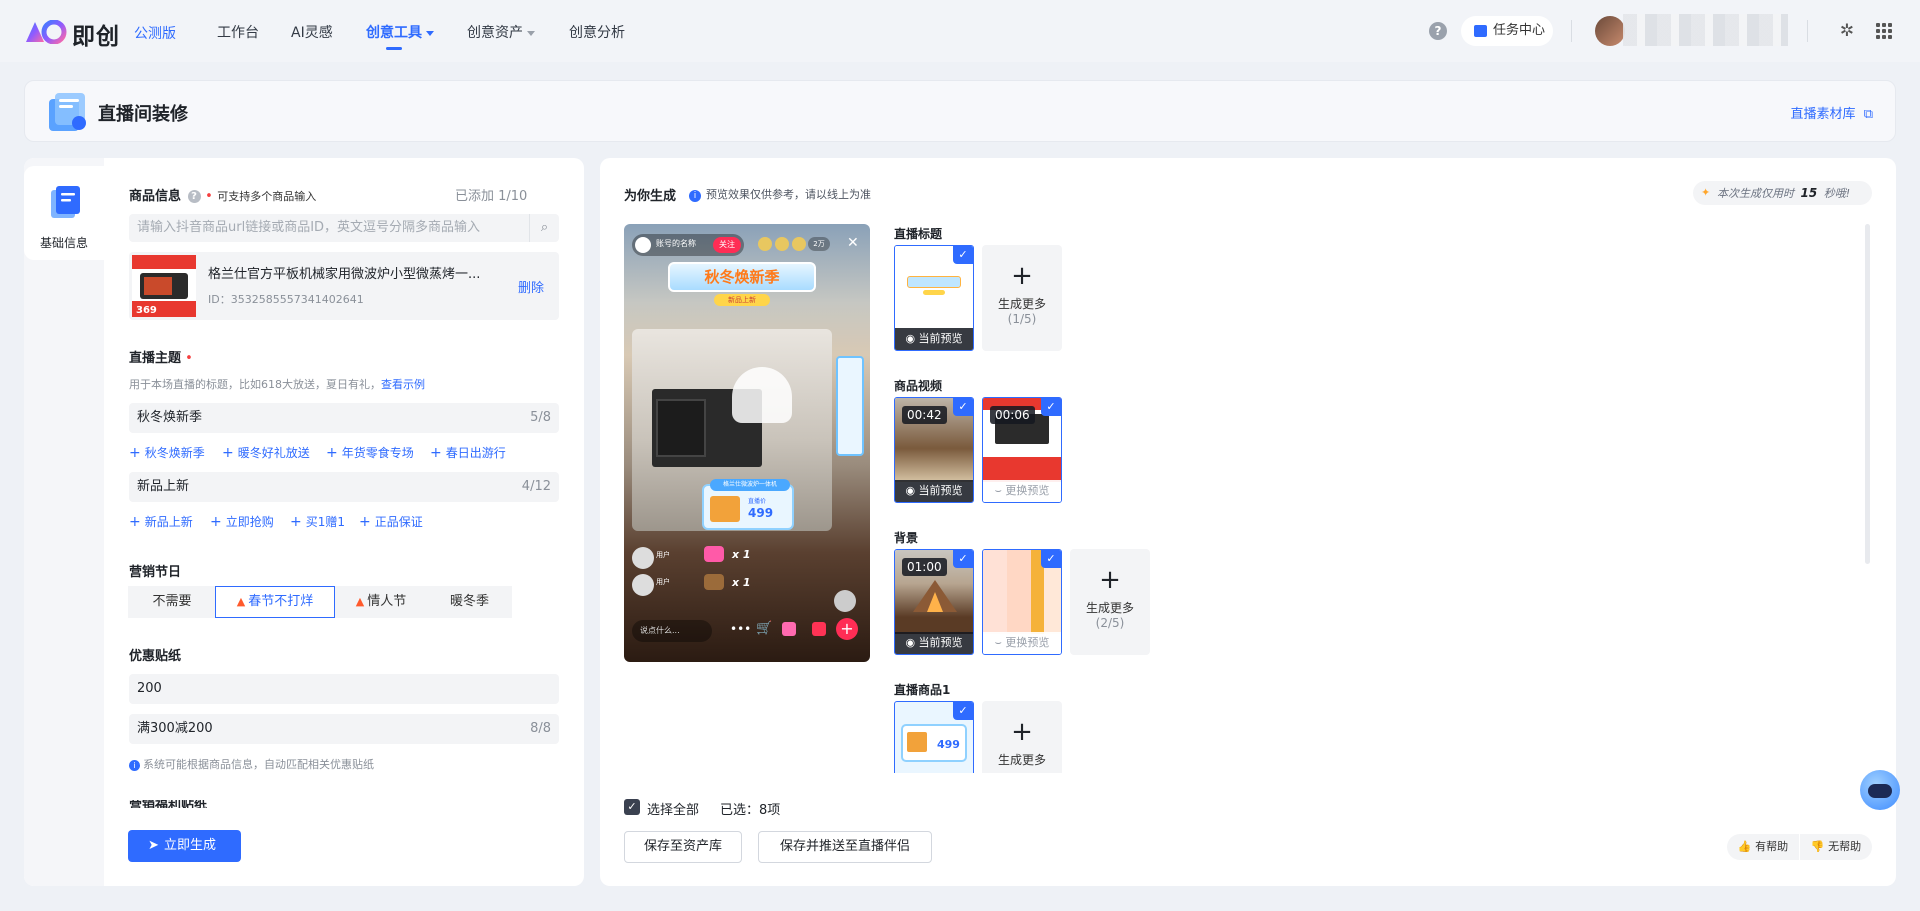 The height and width of the screenshot is (911, 1920). What do you see at coordinates (344, 418) in the screenshot?
I see `main-title-input: 秋冬焕新季 5/8` at bounding box center [344, 418].